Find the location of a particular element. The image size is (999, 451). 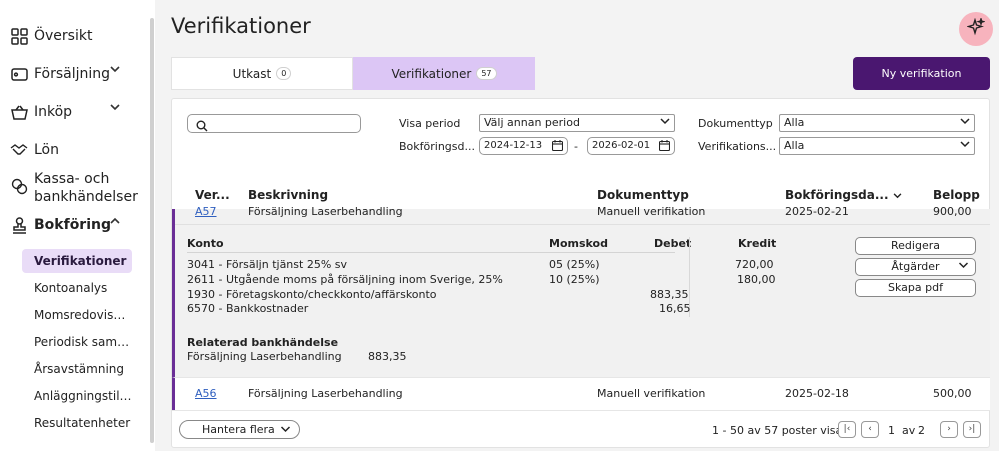

sidebar-subitem-periodisk-sammanstallning: Periodisk sammanställning is located at coordinates (77, 342).